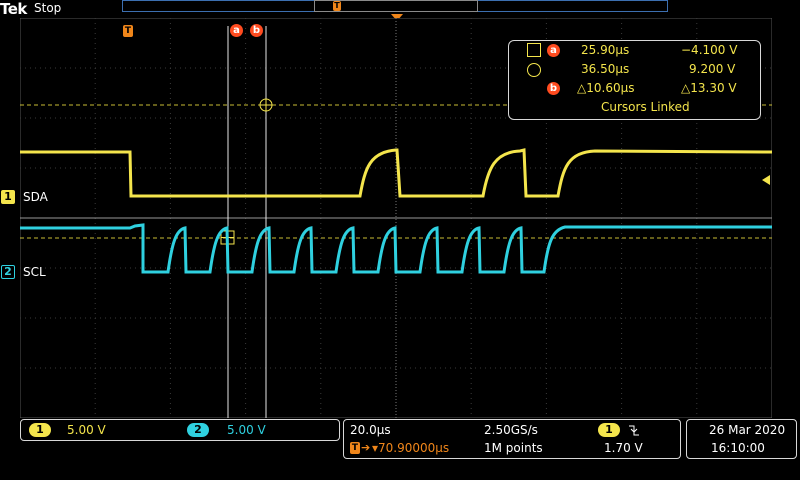 This screenshot has height=480, width=800. I want to click on record-trigger-marker-icon: T, so click(337, 6).